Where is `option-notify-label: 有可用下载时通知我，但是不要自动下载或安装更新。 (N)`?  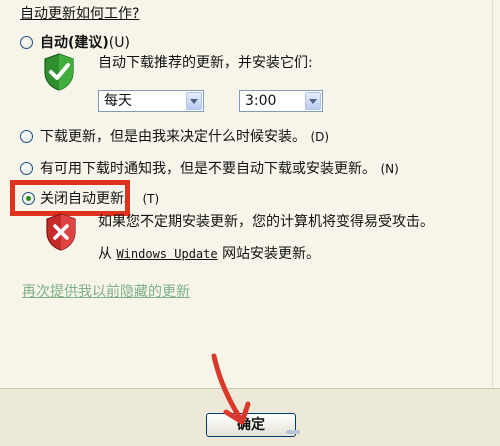 option-notify-label: 有可用下载时通知我，但是不要自动下载或安装更新。 (N) is located at coordinates (219, 168).